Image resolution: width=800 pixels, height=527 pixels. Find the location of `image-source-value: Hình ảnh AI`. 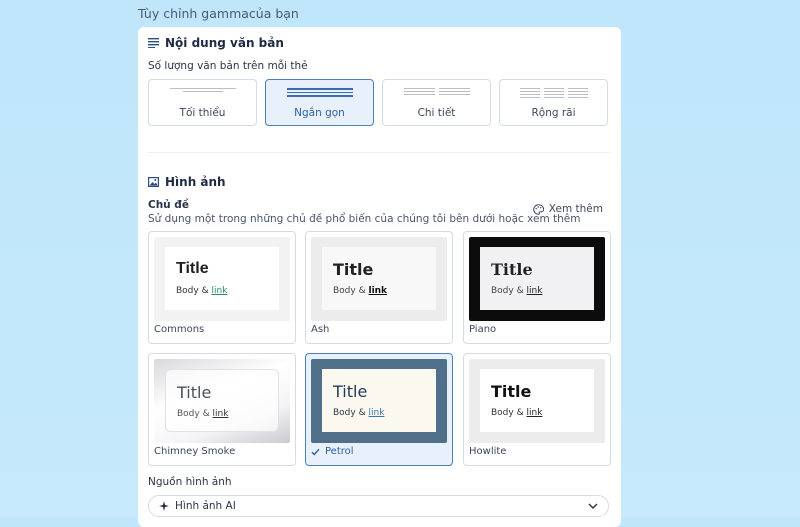

image-source-value: Hình ảnh AI is located at coordinates (205, 506).